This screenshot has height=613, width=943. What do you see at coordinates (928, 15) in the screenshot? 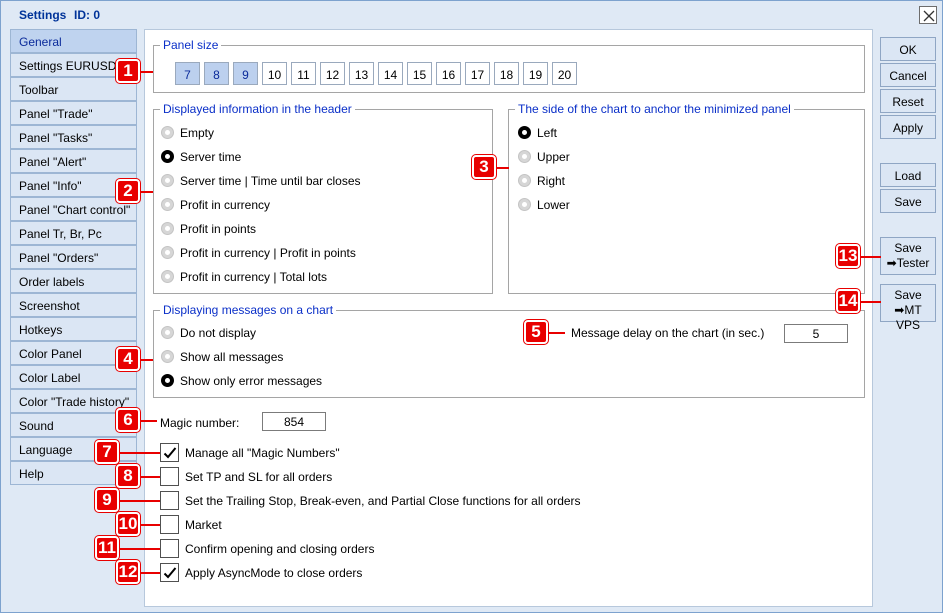
I see `close-button` at bounding box center [928, 15].